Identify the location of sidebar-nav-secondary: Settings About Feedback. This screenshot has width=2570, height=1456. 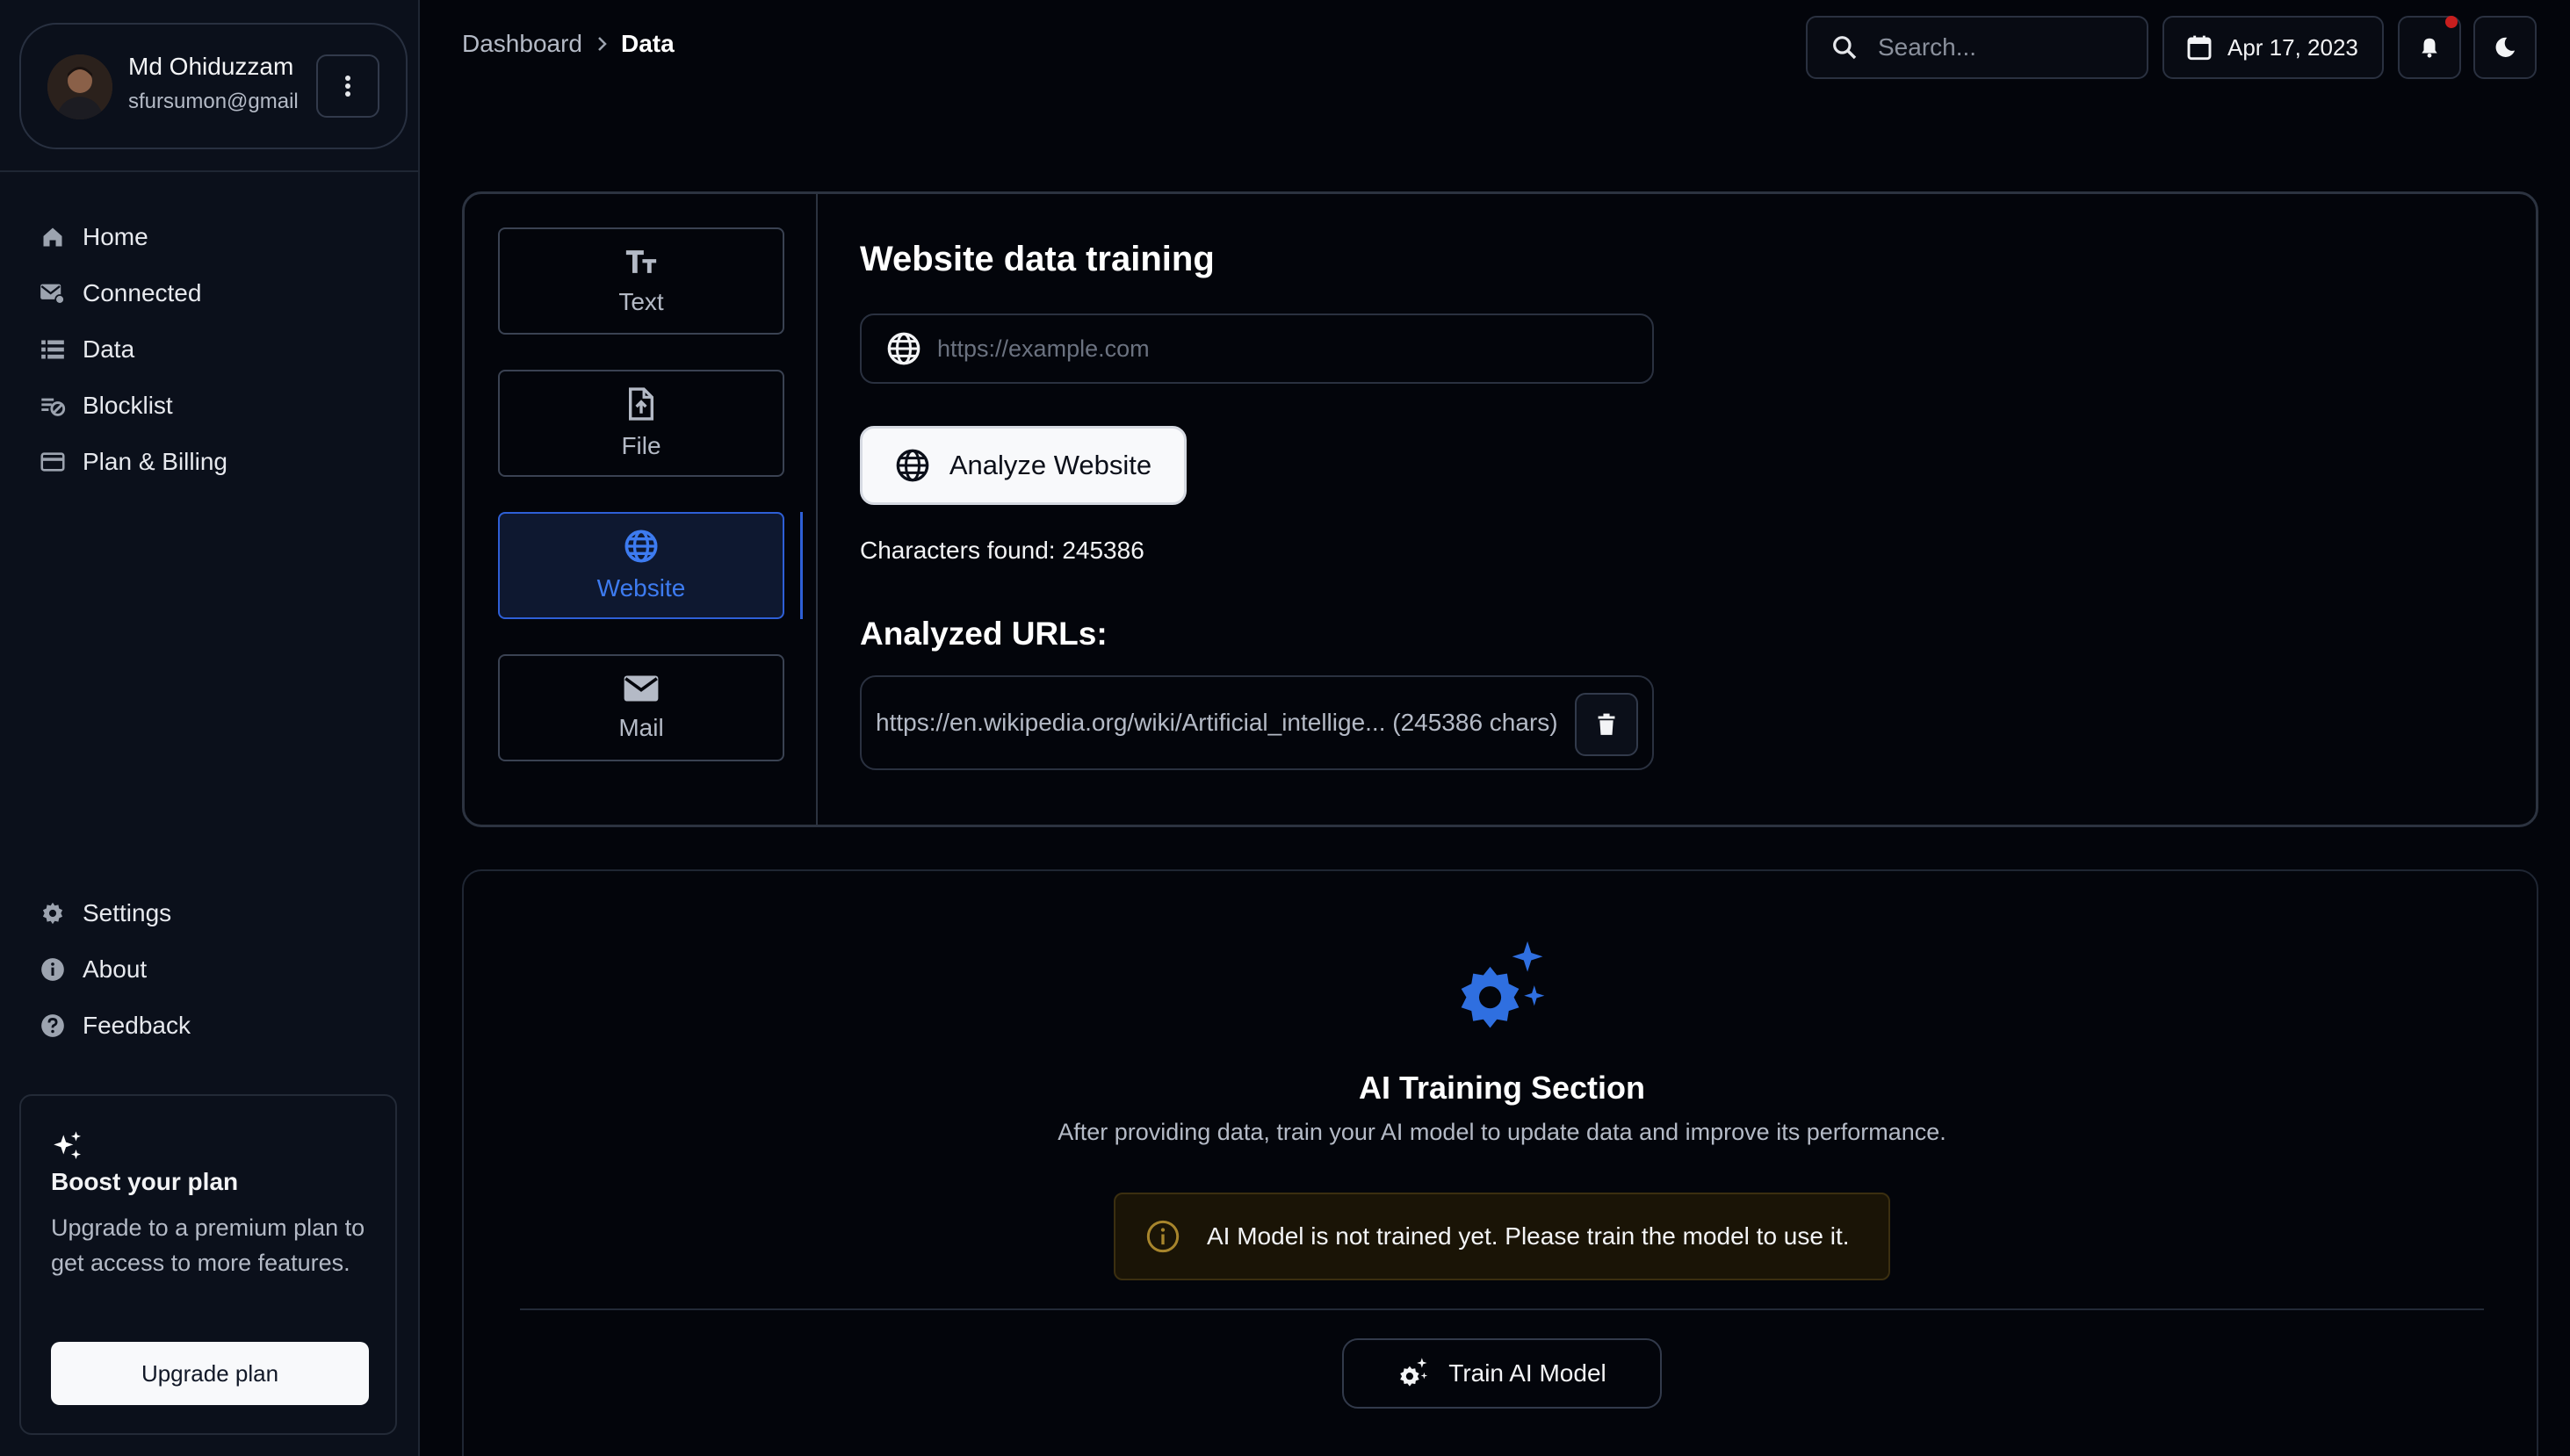
(115, 969).